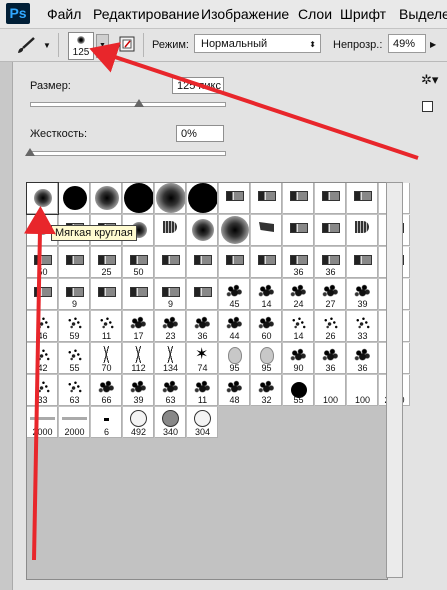  I want to click on size-input: 125 пикс, so click(198, 85).